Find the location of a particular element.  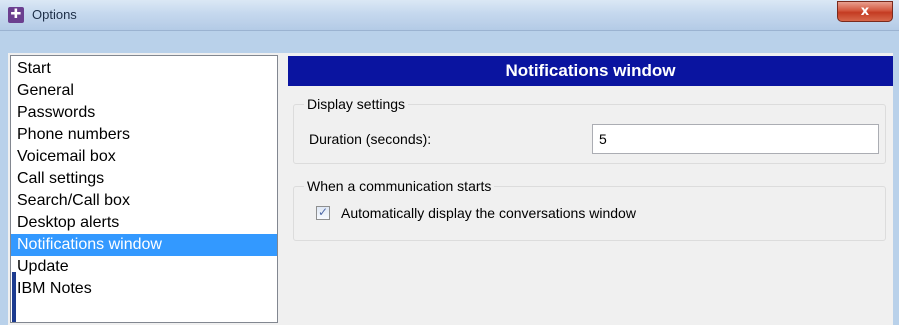

sidebar-item-label: Notifications window is located at coordinates (89, 244).